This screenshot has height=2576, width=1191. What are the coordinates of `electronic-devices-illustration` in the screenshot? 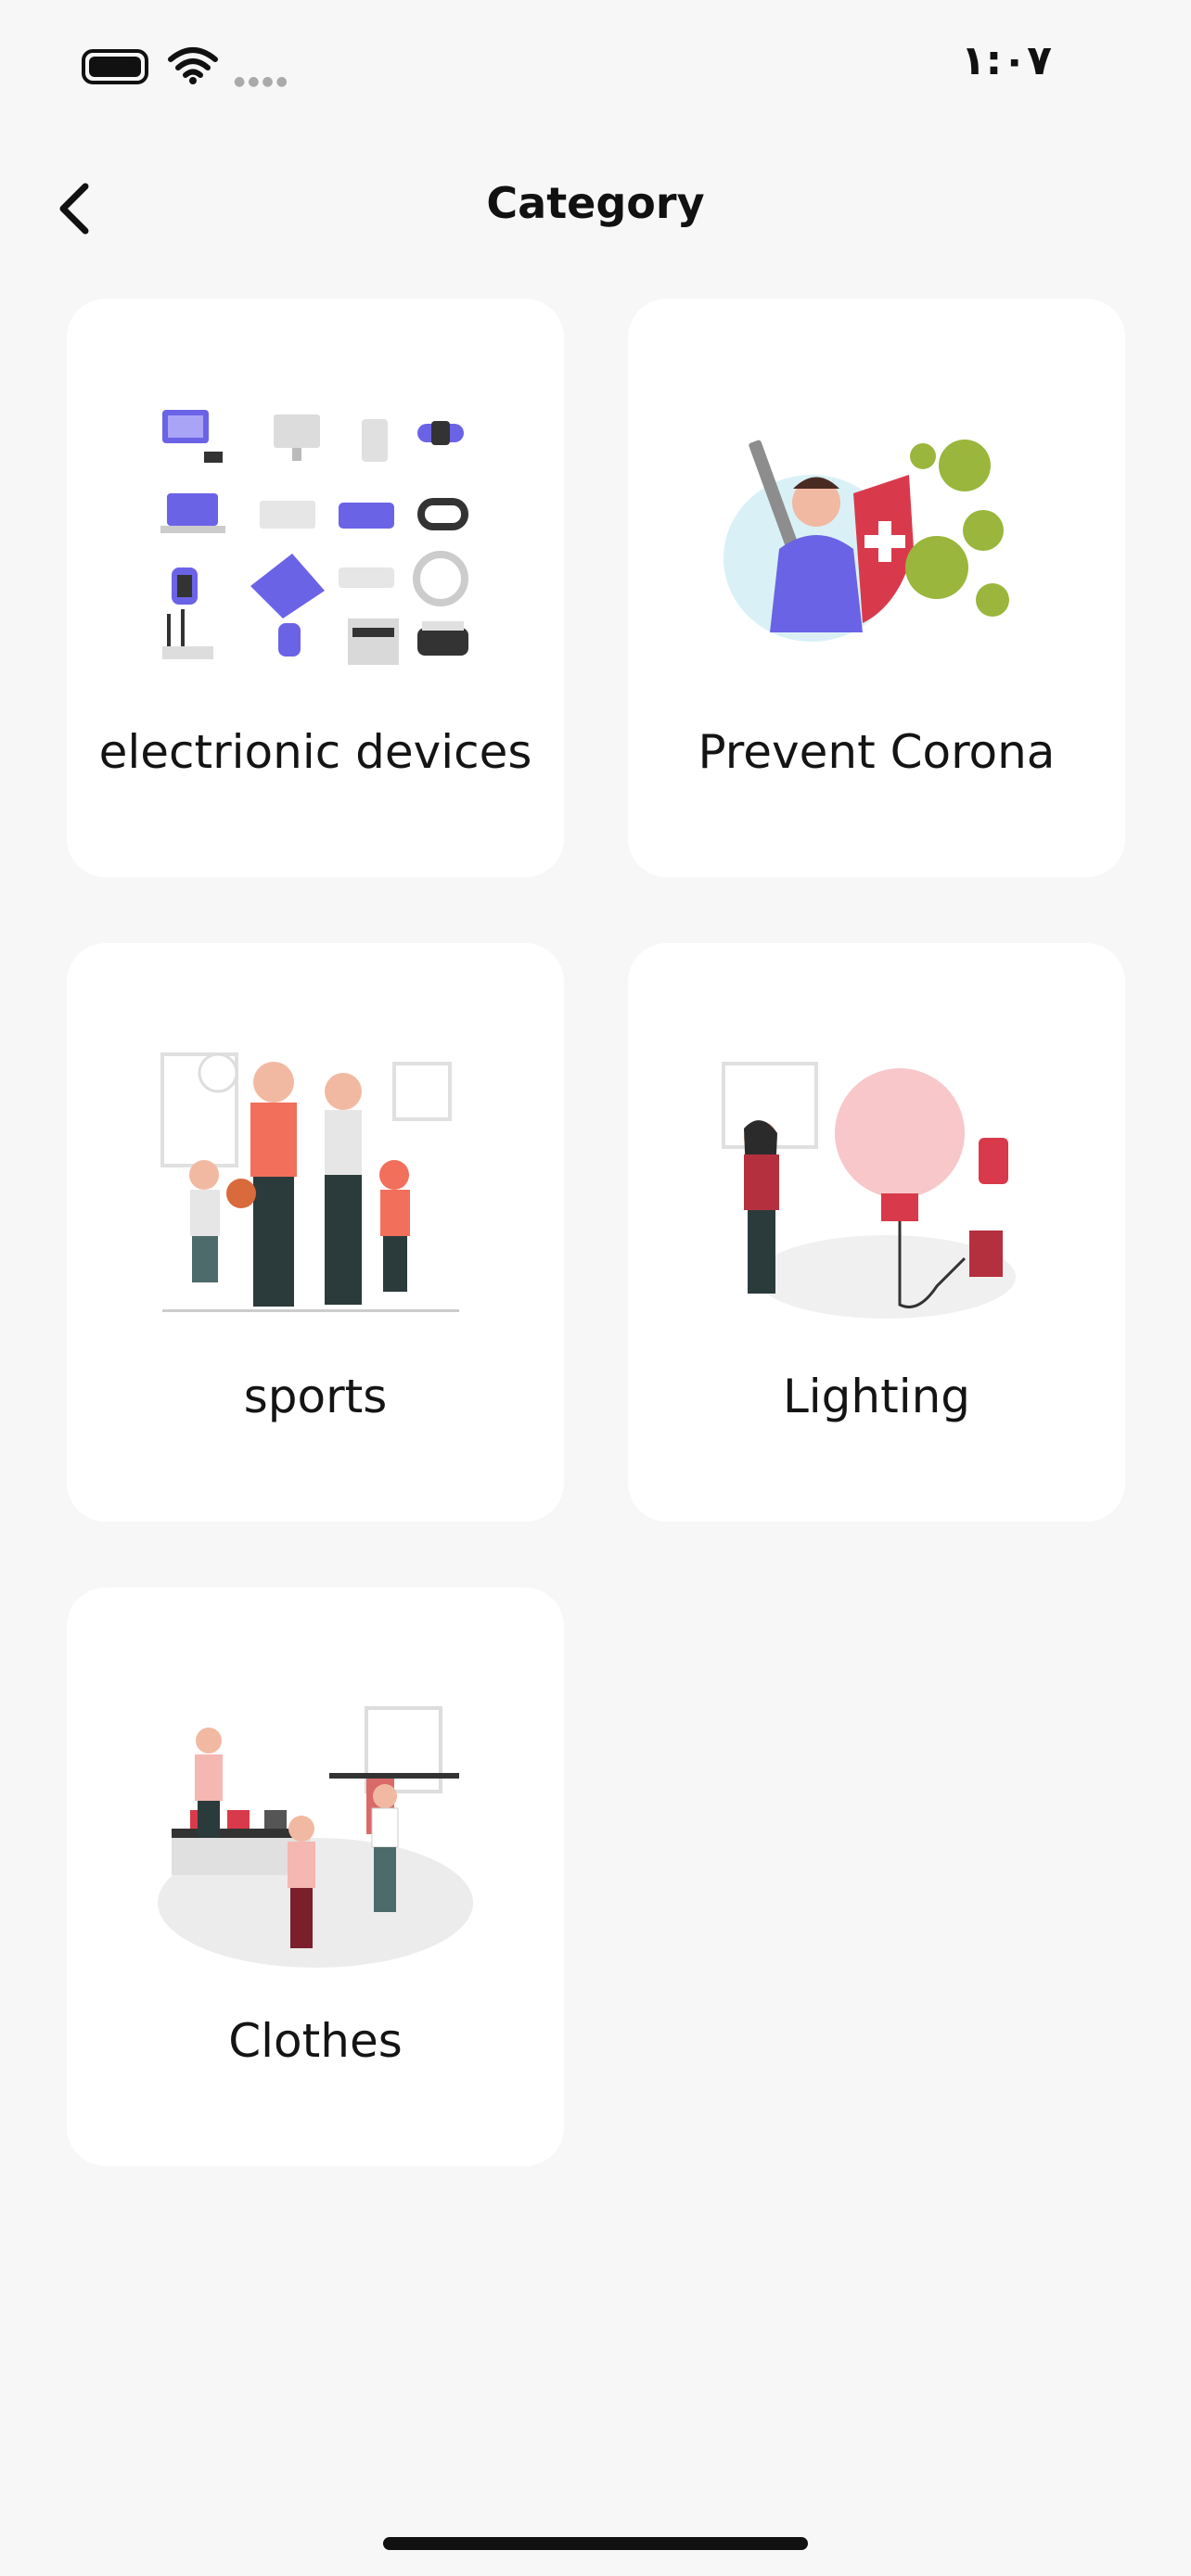 It's located at (314, 538).